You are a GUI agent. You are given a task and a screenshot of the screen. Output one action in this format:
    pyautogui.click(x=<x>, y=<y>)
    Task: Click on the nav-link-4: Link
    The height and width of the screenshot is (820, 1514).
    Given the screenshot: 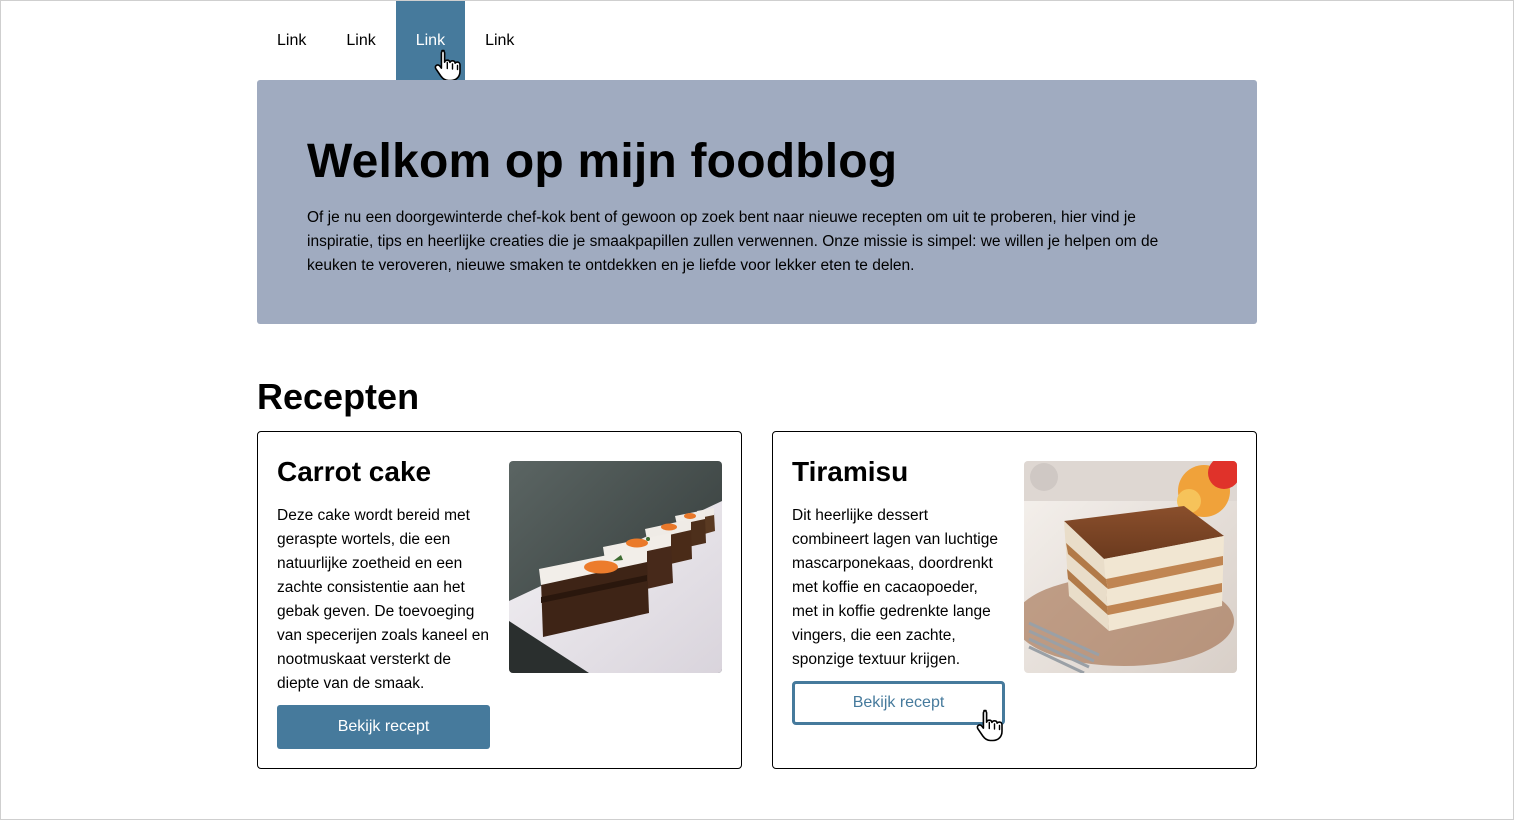 What is the action you would take?
    pyautogui.click(x=499, y=40)
    